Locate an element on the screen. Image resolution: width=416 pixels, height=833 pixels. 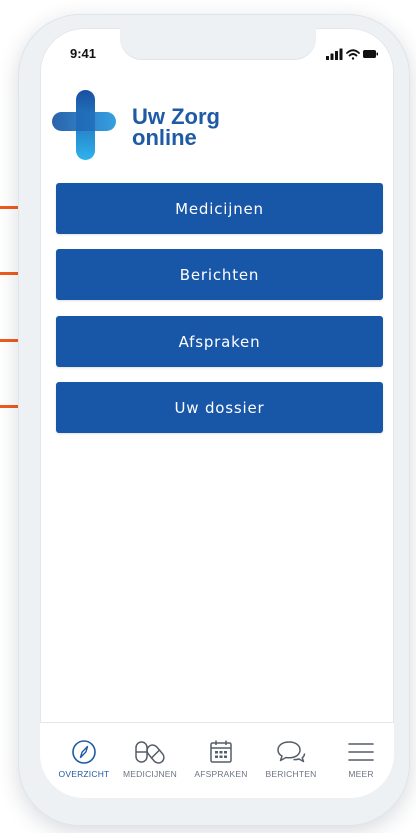
tab-afspraken: AFSPRAKEN is located at coordinates (221, 759).